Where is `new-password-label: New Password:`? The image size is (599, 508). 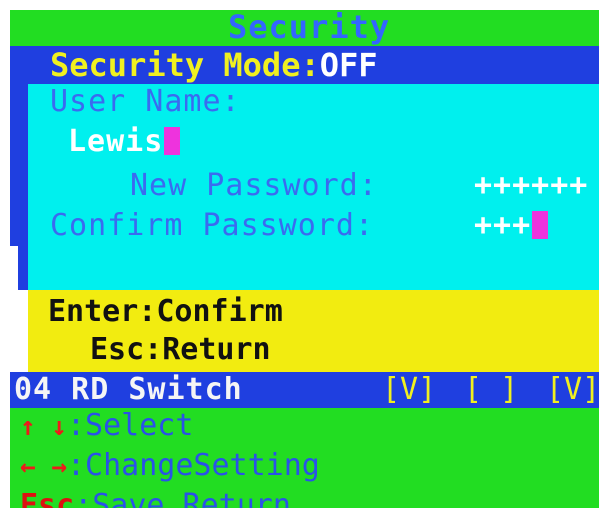 new-password-label: New Password: is located at coordinates (254, 185).